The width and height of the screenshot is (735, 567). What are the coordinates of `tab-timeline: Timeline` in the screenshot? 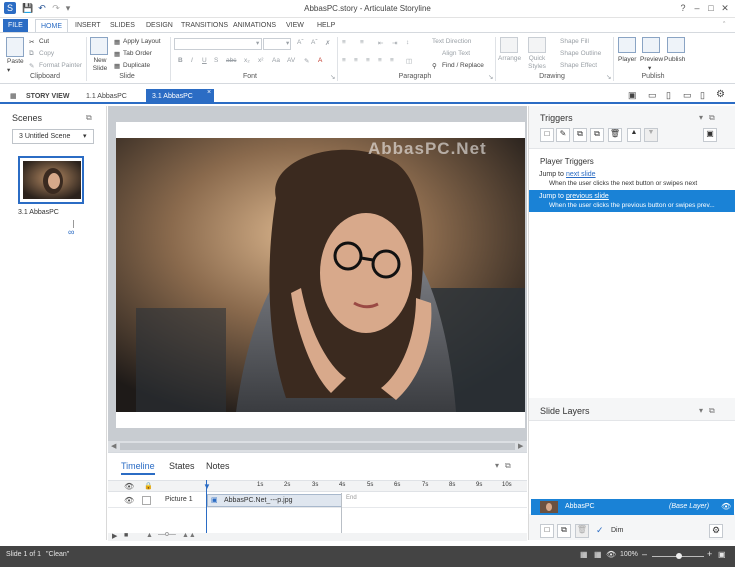 It's located at (138, 468).